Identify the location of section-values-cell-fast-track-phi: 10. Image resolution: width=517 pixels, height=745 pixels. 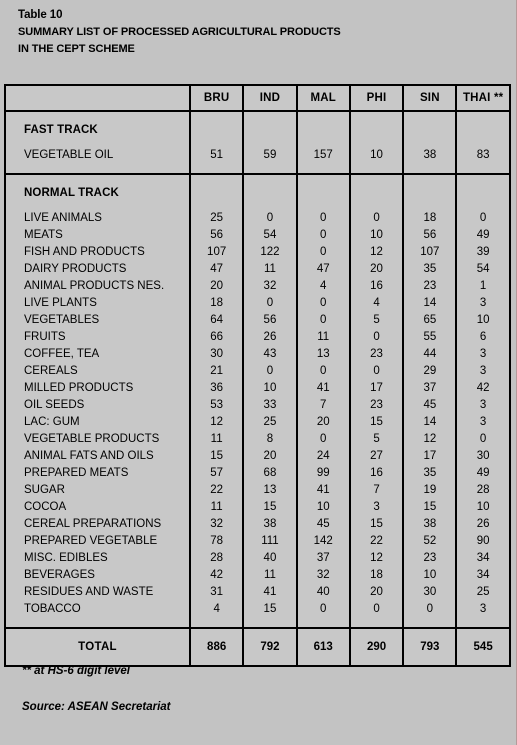
(376, 142).